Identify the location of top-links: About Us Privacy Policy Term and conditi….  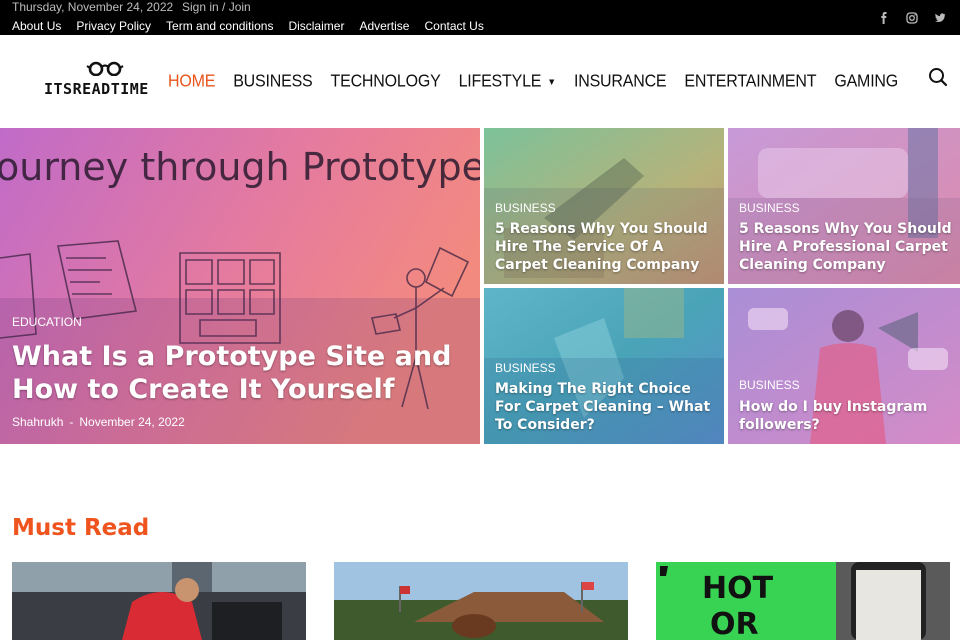
(248, 26).